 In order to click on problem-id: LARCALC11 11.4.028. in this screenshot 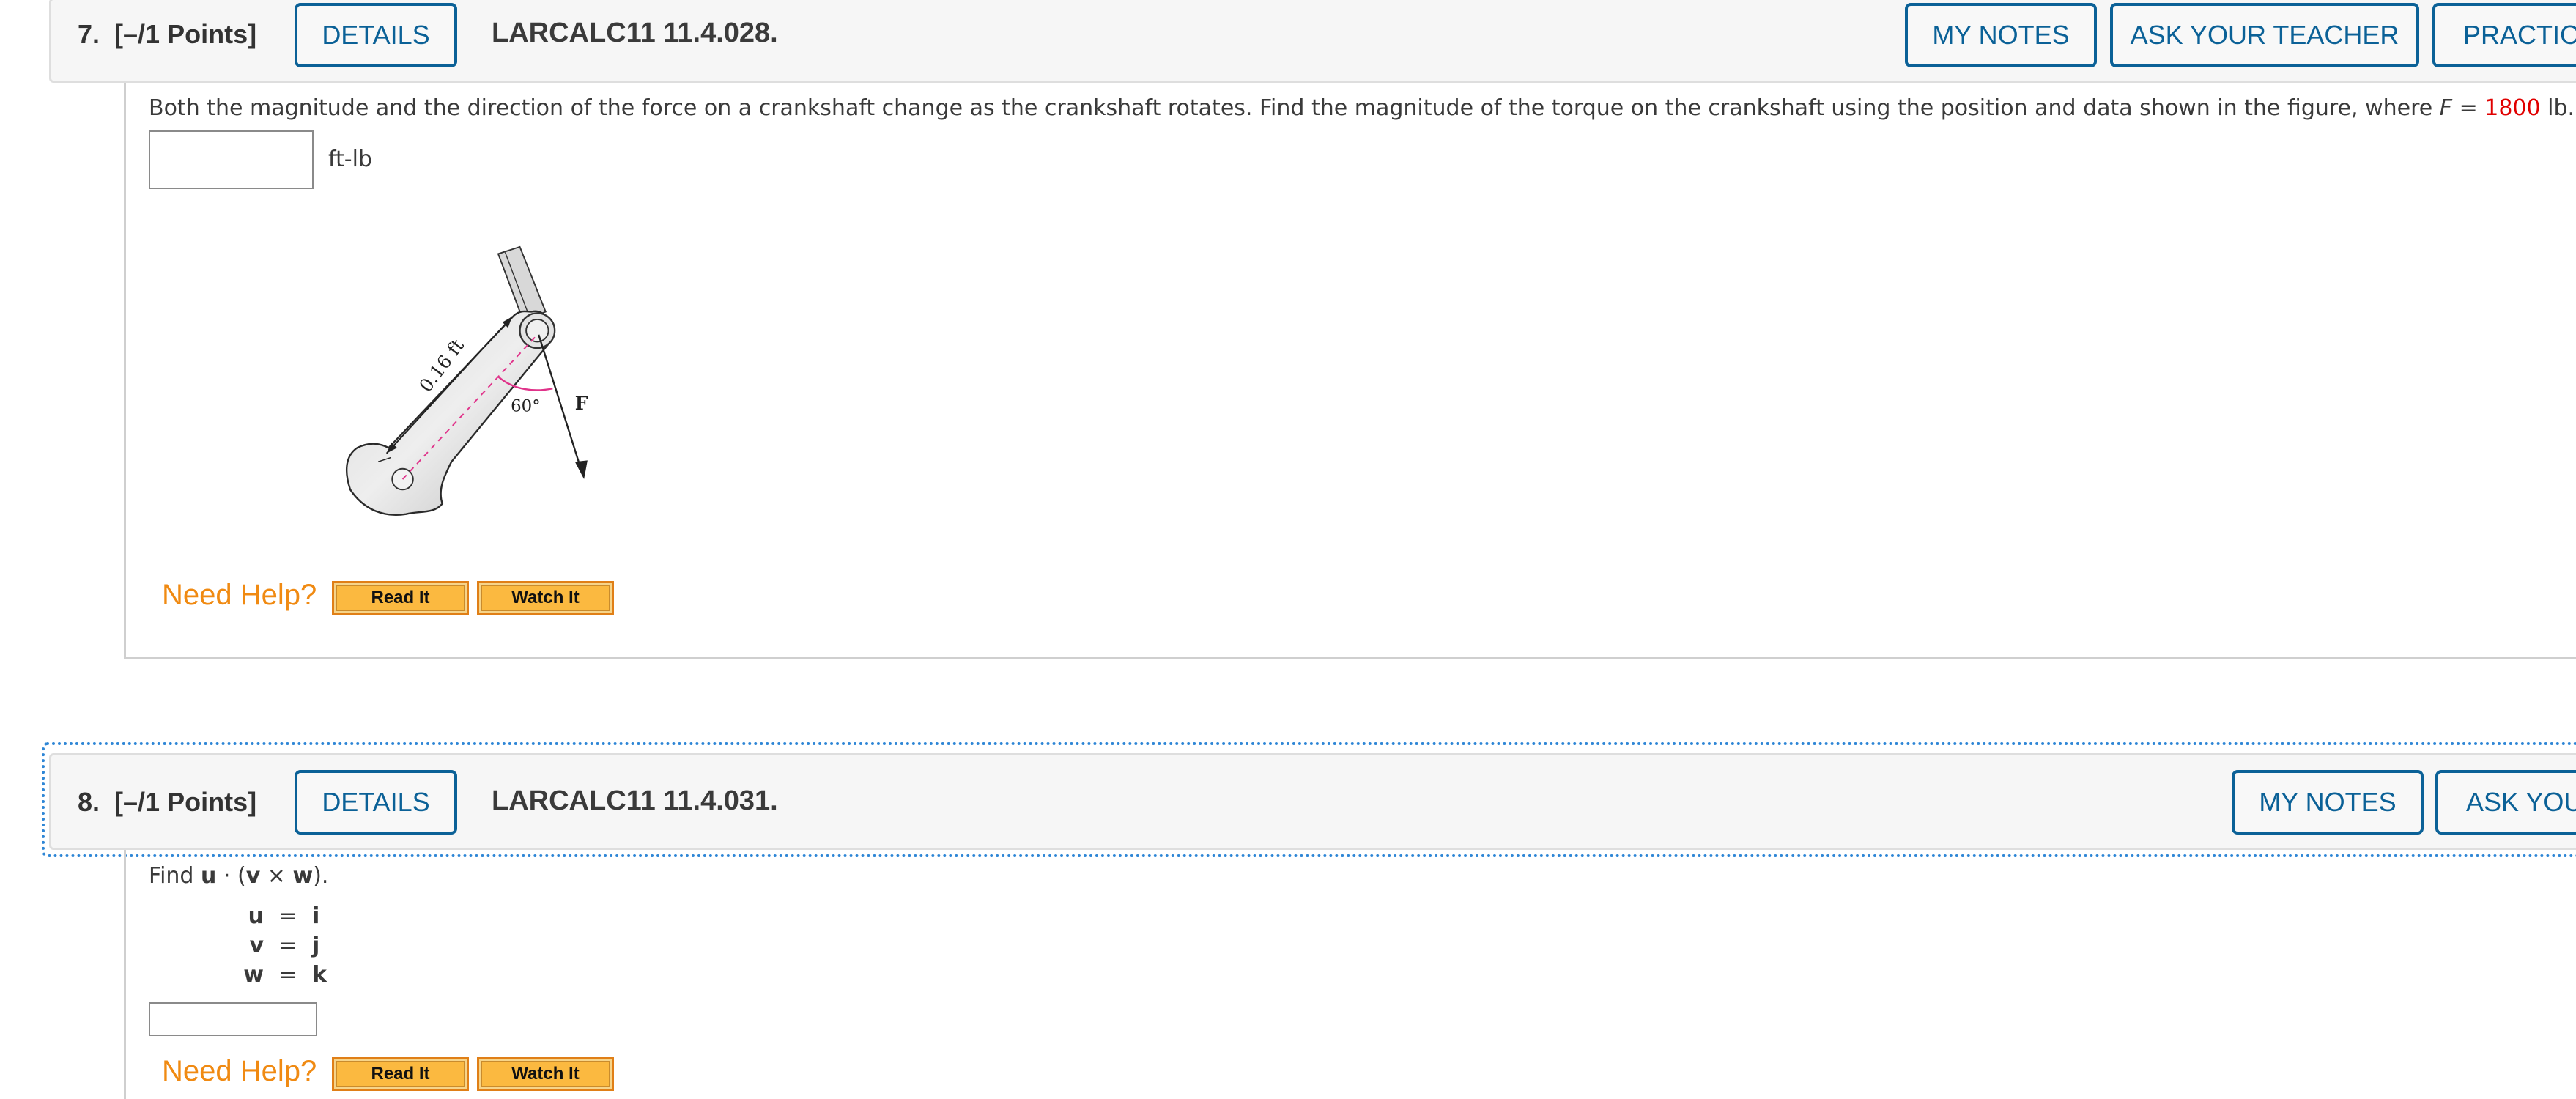, I will do `click(635, 33)`.